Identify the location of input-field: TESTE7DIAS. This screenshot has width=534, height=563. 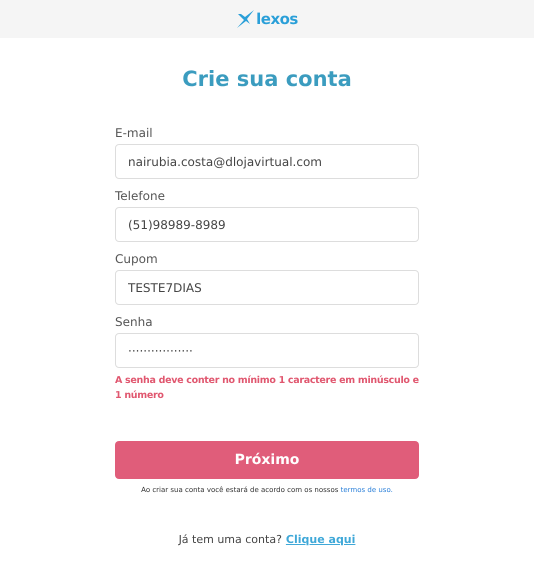
(267, 287).